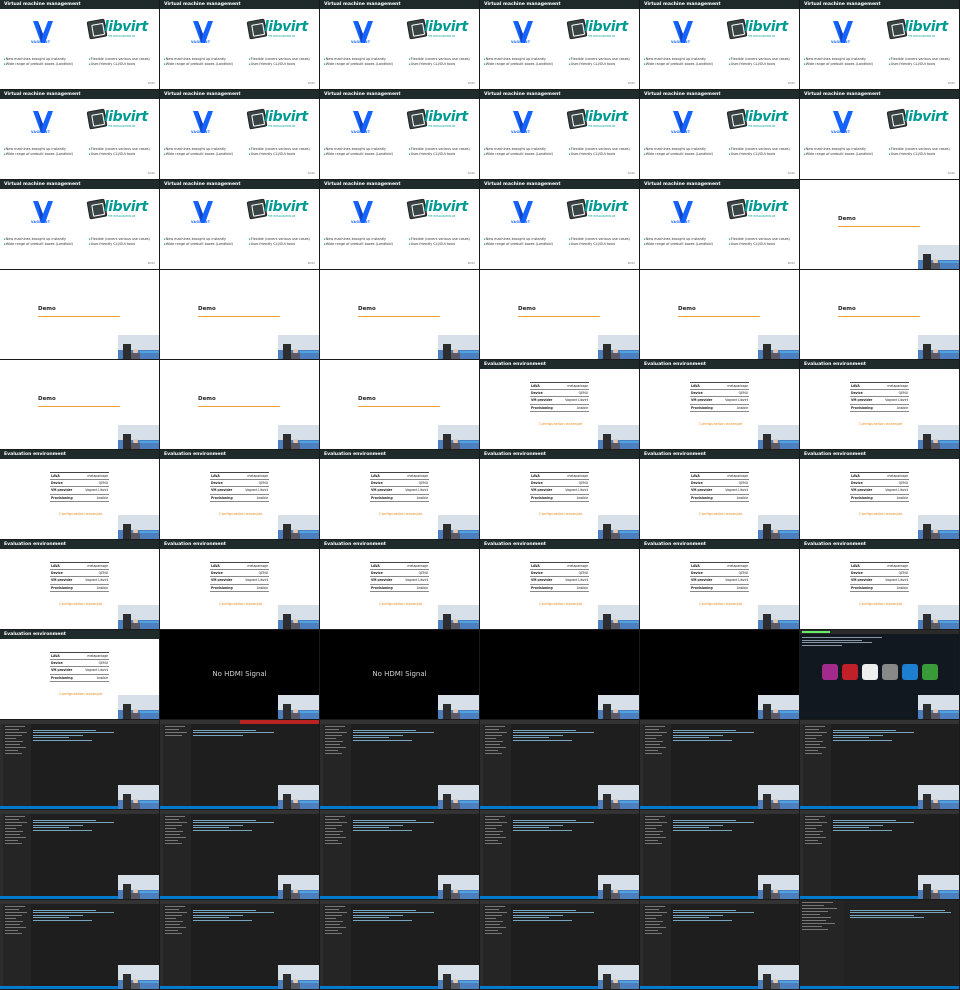 The image size is (960, 990). I want to click on table-row: VM provider Vagrant Libvirt, so click(879, 490).